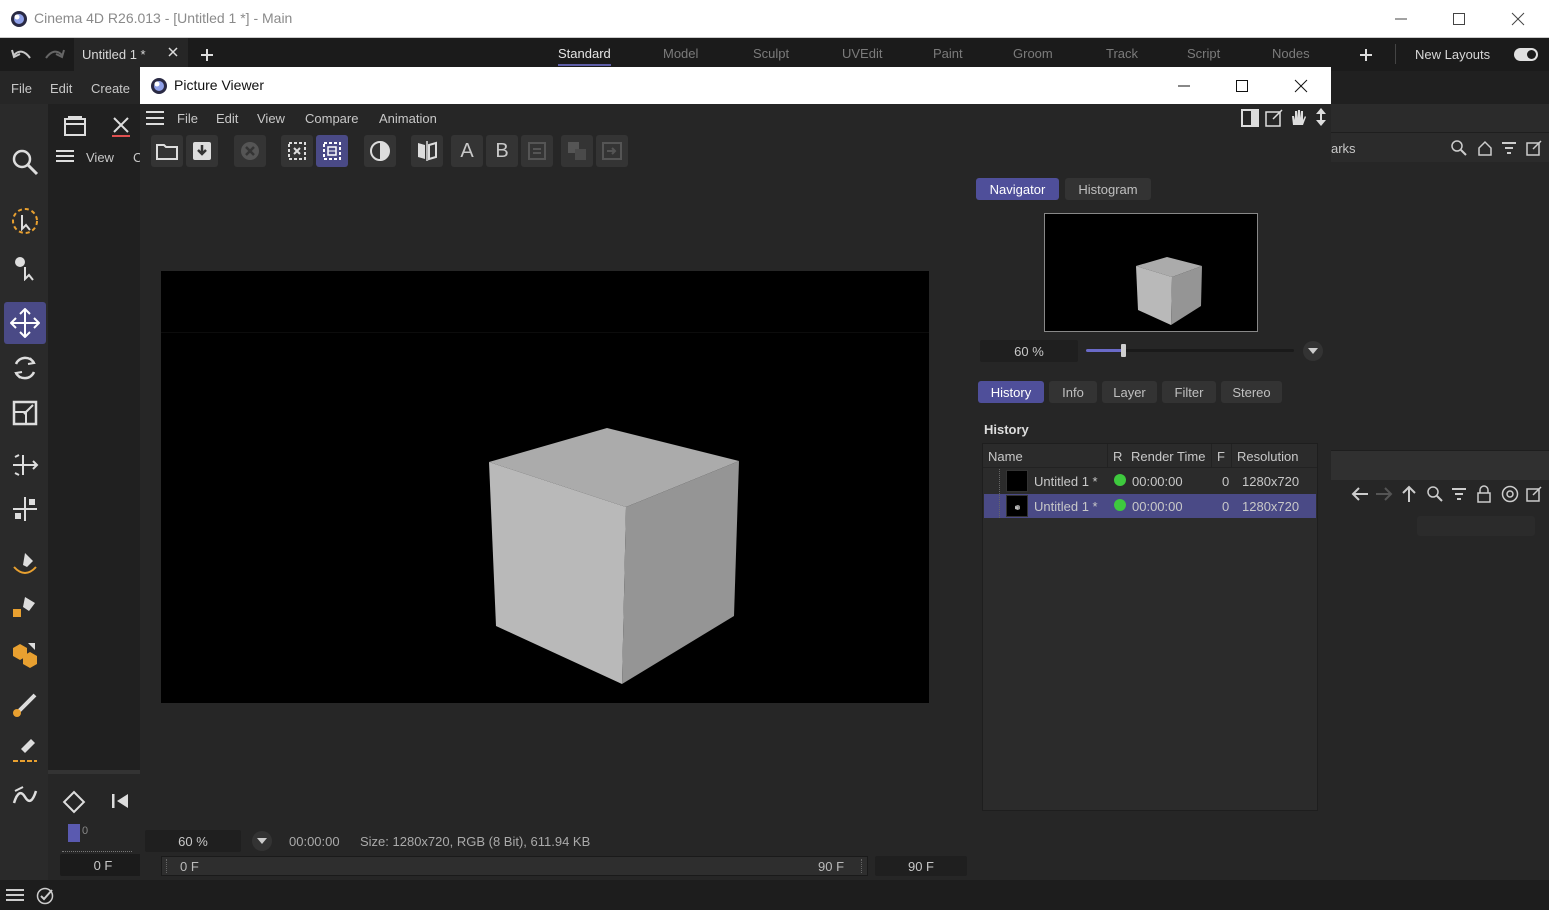  What do you see at coordinates (187, 118) in the screenshot?
I see `pv-menu-file: File` at bounding box center [187, 118].